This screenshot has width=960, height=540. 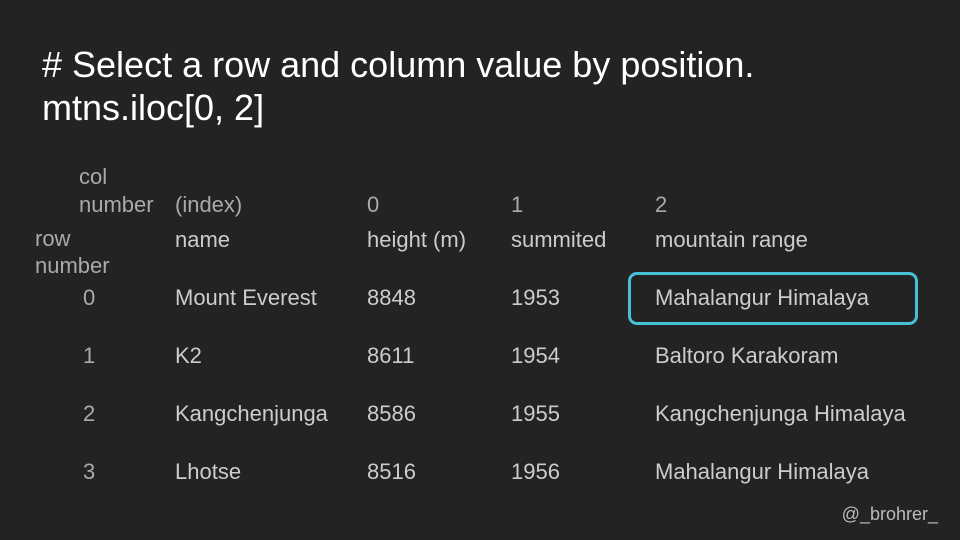 I want to click on col-header-range: mountain range, so click(x=731, y=239).